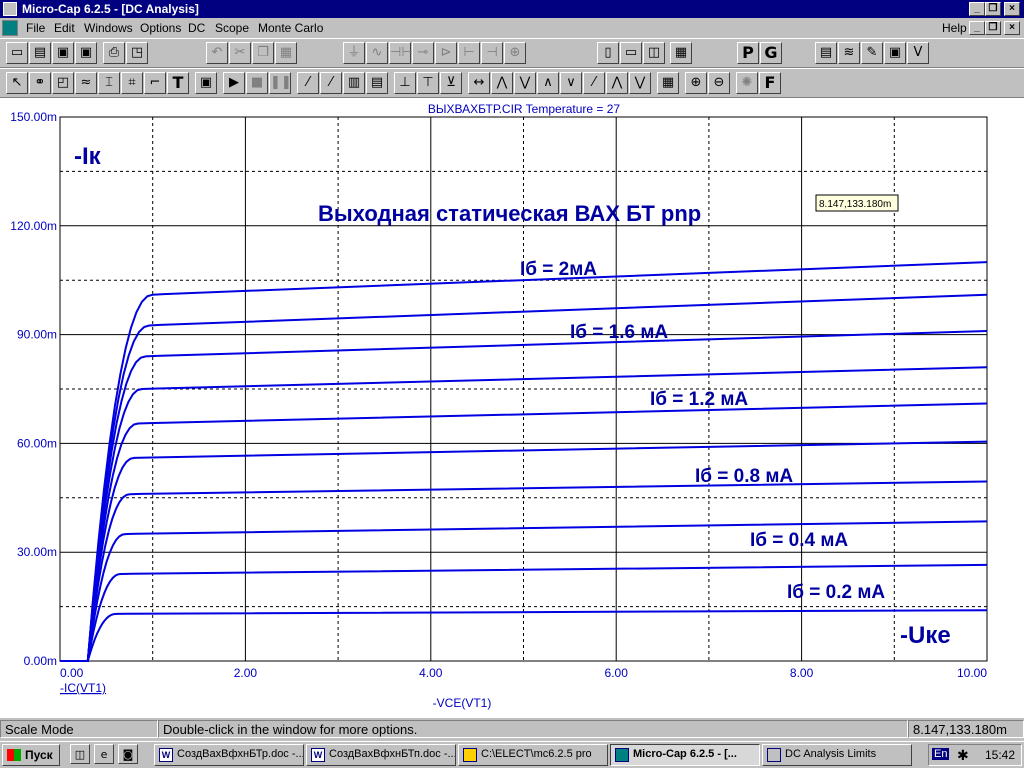 The image size is (1024, 768). Describe the element at coordinates (941, 754) in the screenshot. I see `language-indicator: En` at that location.